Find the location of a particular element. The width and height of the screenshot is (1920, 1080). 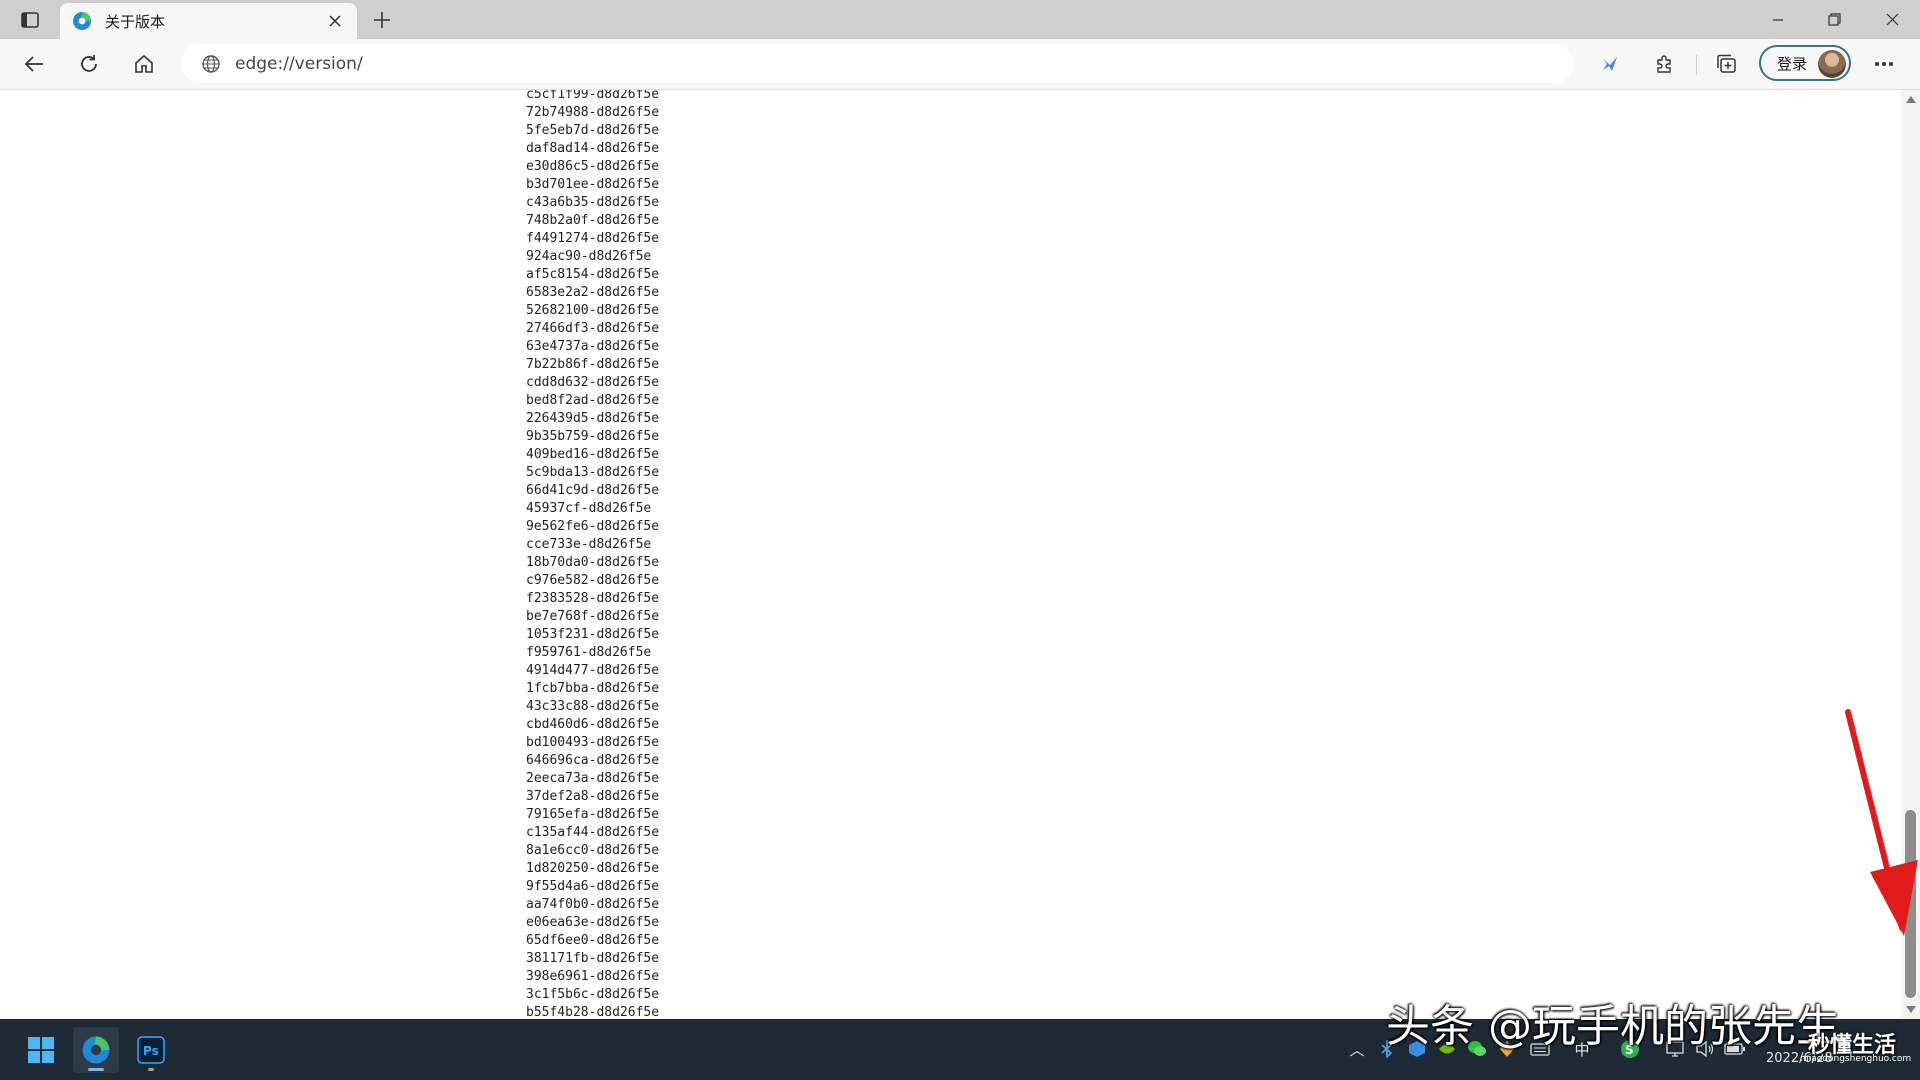

variation-id-item: 924ac90-d8d26f5e is located at coordinates (589, 256).